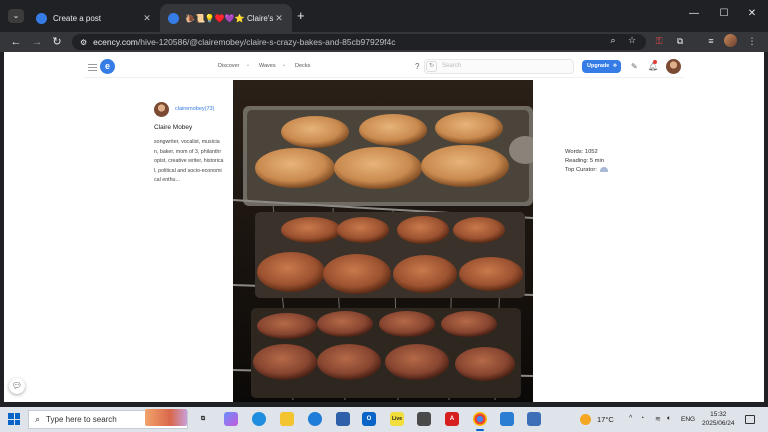  I want to click on edge-browser-icon, so click(259, 419).